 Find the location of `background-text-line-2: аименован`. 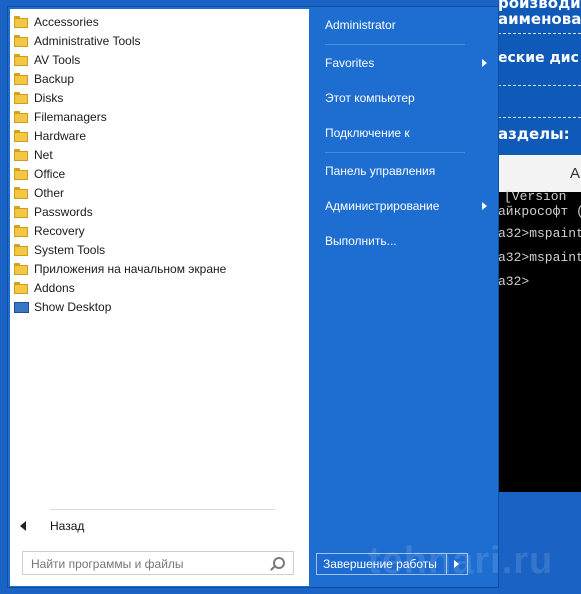

background-text-line-2: аименован is located at coordinates (539, 19).